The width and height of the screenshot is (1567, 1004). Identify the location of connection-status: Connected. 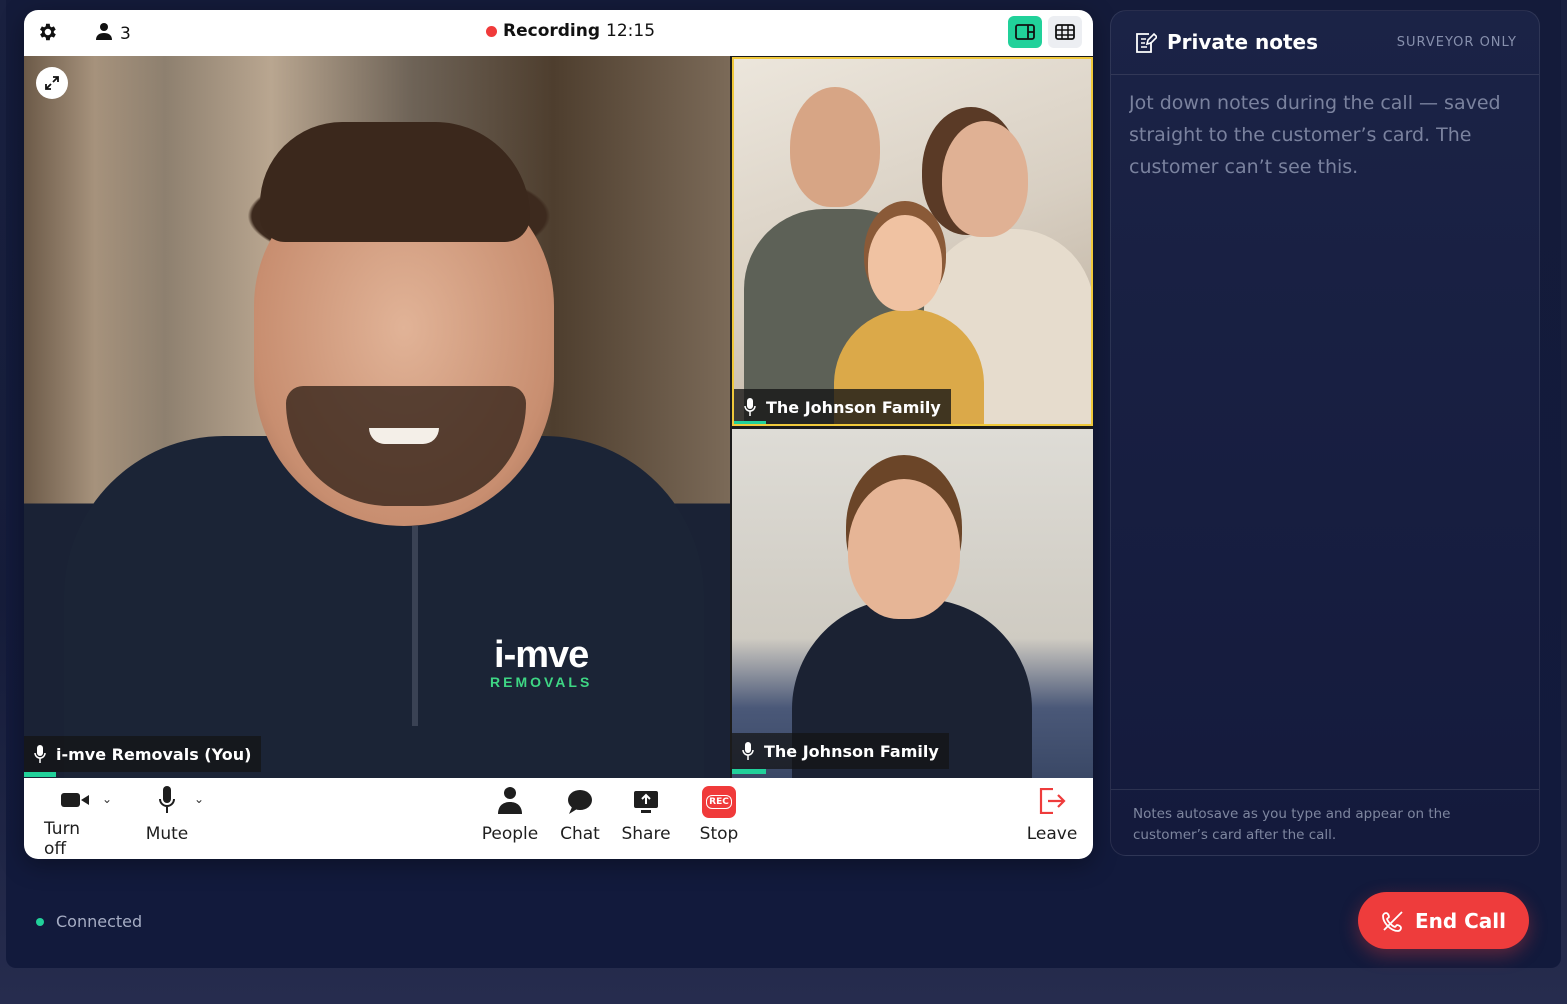
(89, 921).